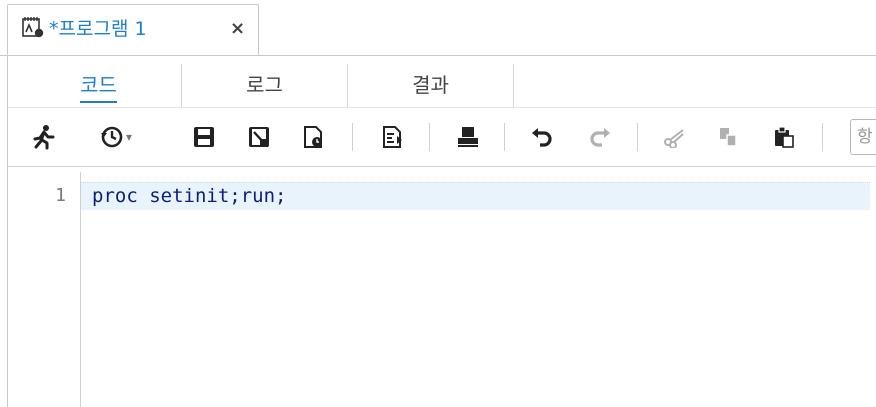  I want to click on save-icon, so click(204, 137).